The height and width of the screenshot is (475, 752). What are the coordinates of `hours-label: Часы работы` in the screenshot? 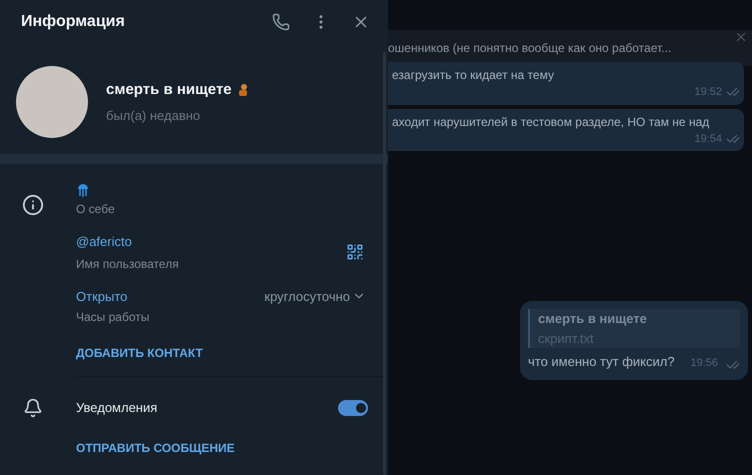 It's located at (113, 317).